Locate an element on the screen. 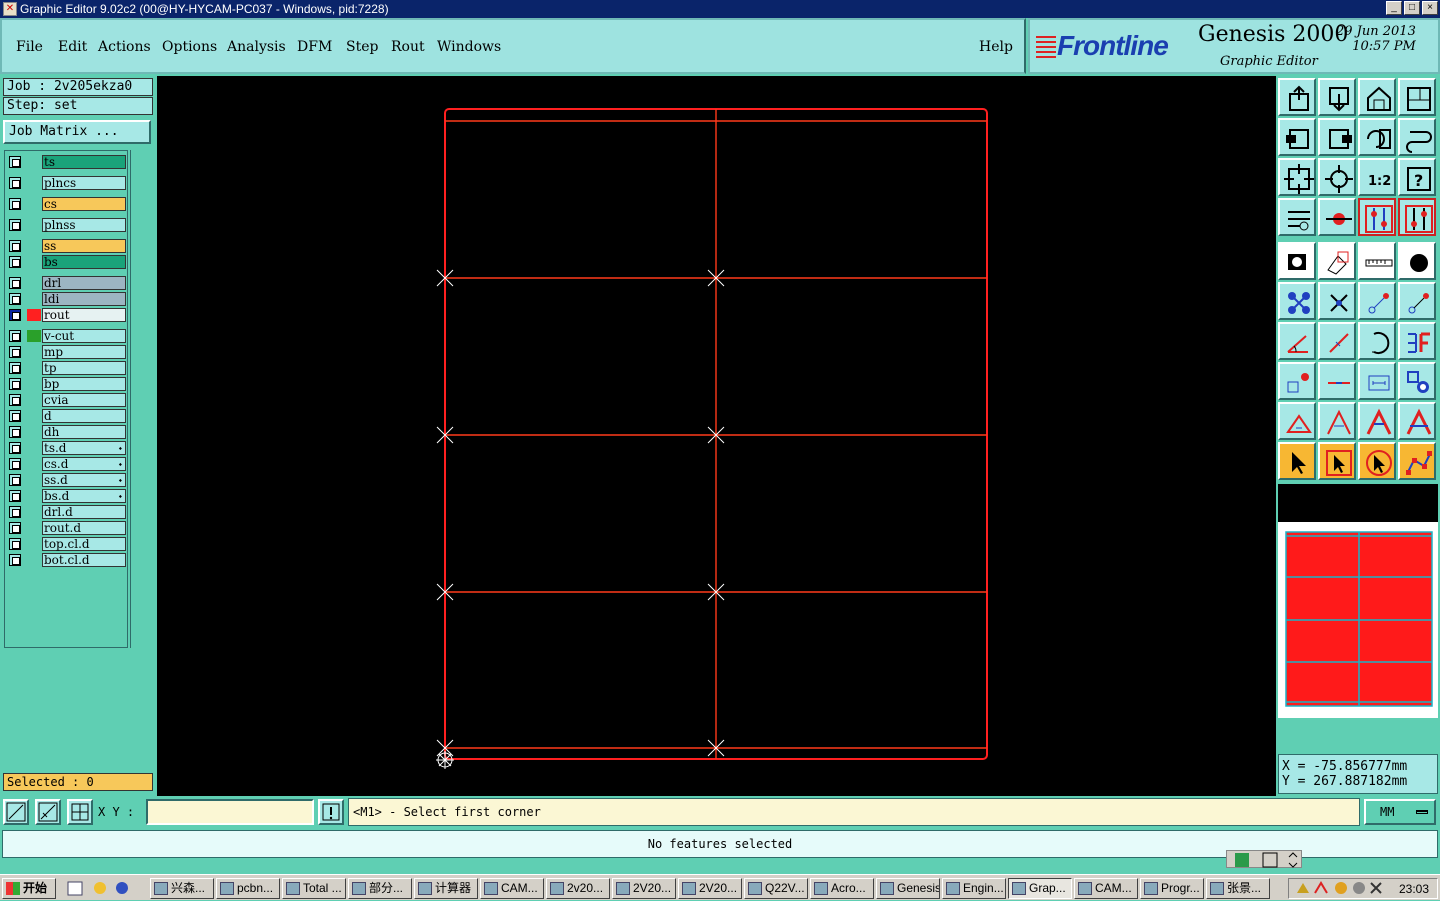 This screenshot has height=901, width=1440. open-job-button is located at coordinates (1297, 97).